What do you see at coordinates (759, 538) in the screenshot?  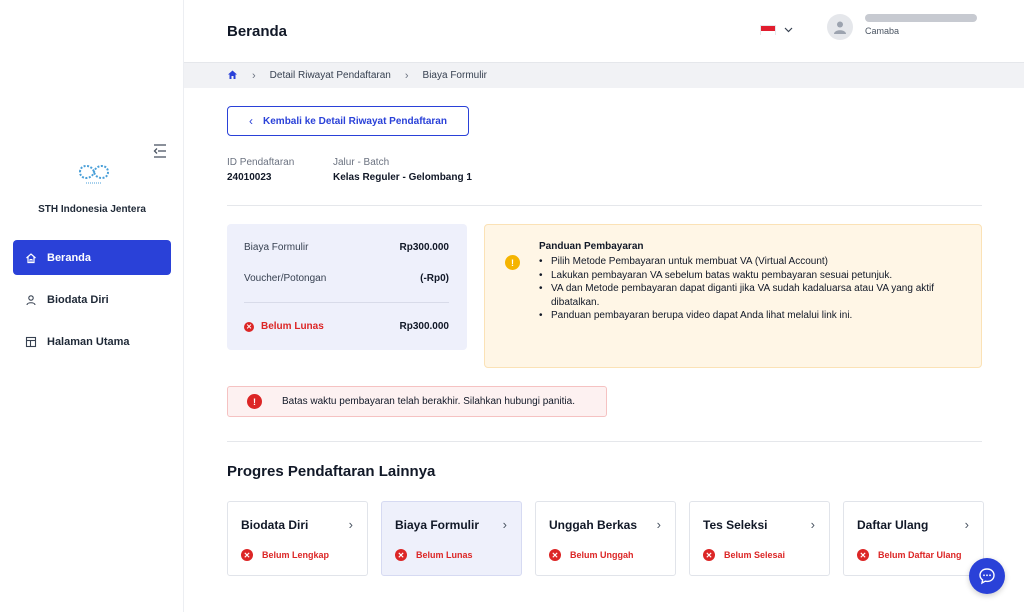 I see `progress-card-tes-seleksi: Tes Seleksi › ✕ Belum Selesai` at bounding box center [759, 538].